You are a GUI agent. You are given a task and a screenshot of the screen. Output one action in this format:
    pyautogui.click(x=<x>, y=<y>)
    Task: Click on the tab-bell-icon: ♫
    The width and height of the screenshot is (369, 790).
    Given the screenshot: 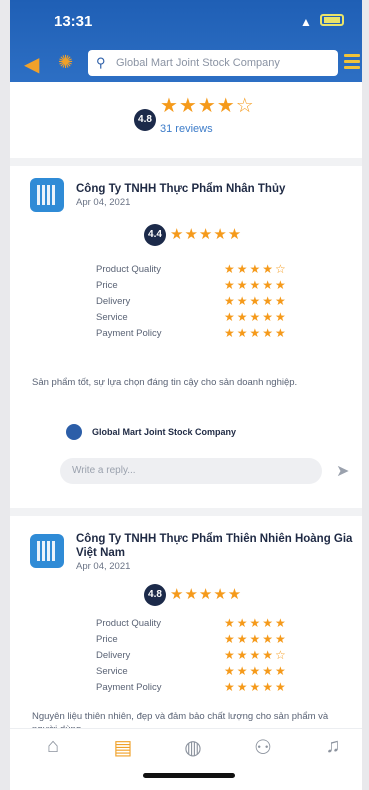 What is the action you would take?
    pyautogui.click(x=333, y=746)
    